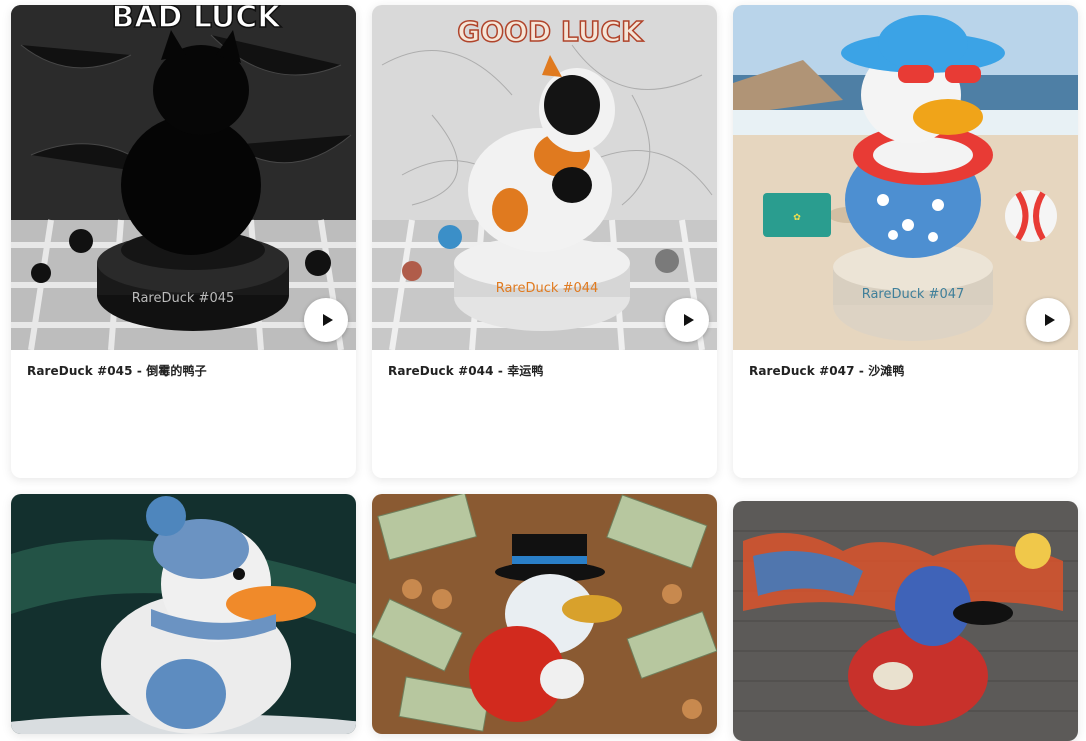 The width and height of the screenshot is (1086, 741). Describe the element at coordinates (547, 288) in the screenshot. I see `plaque-text: RareDuck #044` at that location.